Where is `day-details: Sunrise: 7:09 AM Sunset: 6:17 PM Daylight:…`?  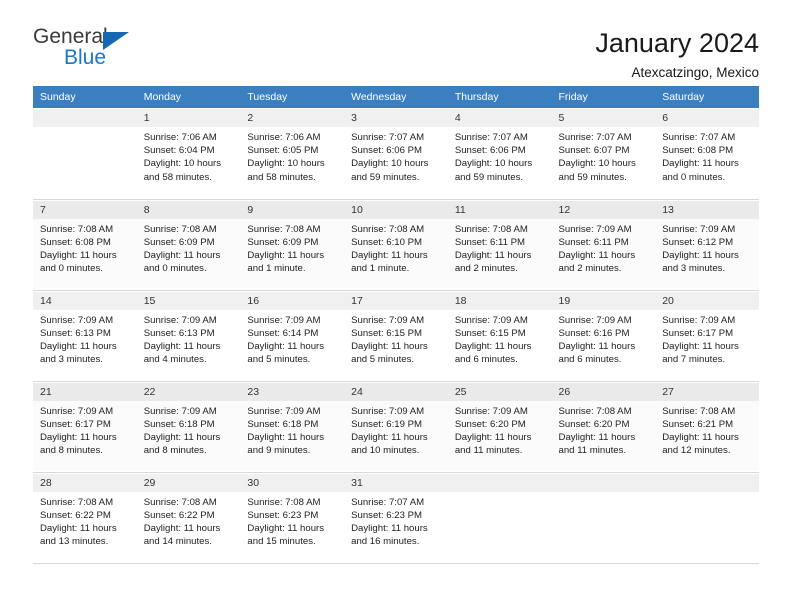
day-details: Sunrise: 7:09 AM Sunset: 6:17 PM Daylight:… is located at coordinates (85, 429).